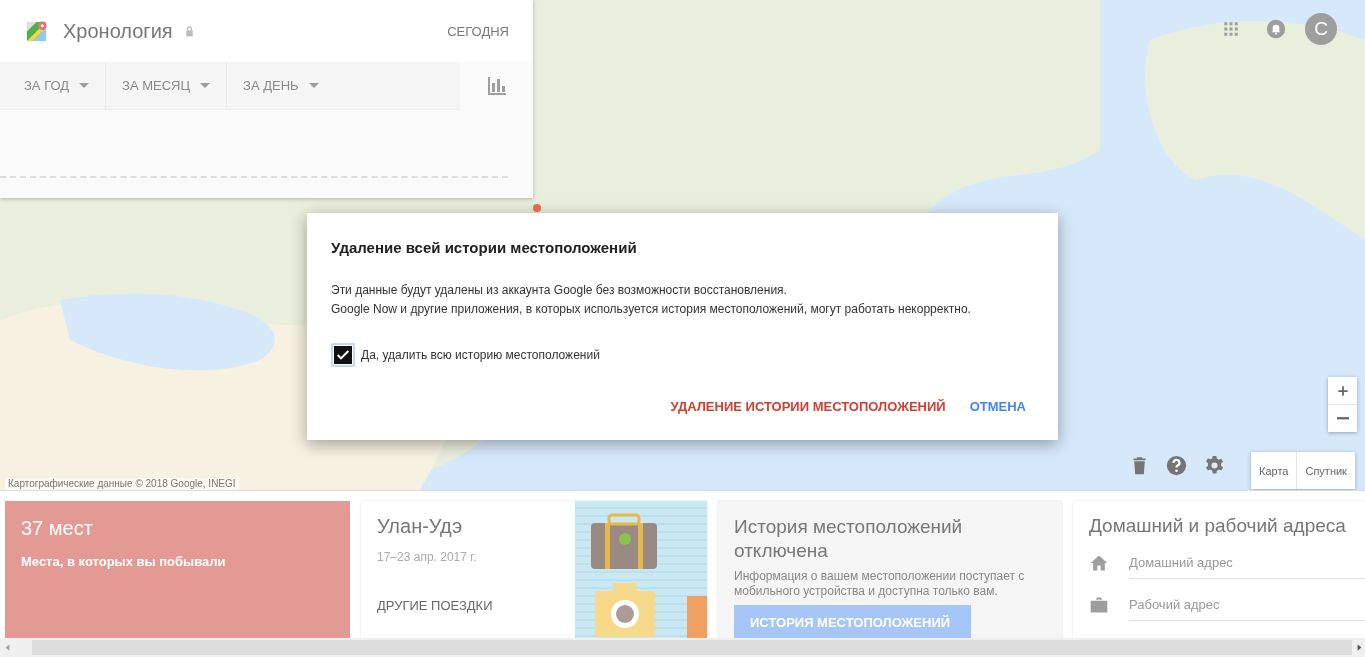  Describe the element at coordinates (1274, 470) in the screenshot. I see `map-type-button: Карта` at that location.